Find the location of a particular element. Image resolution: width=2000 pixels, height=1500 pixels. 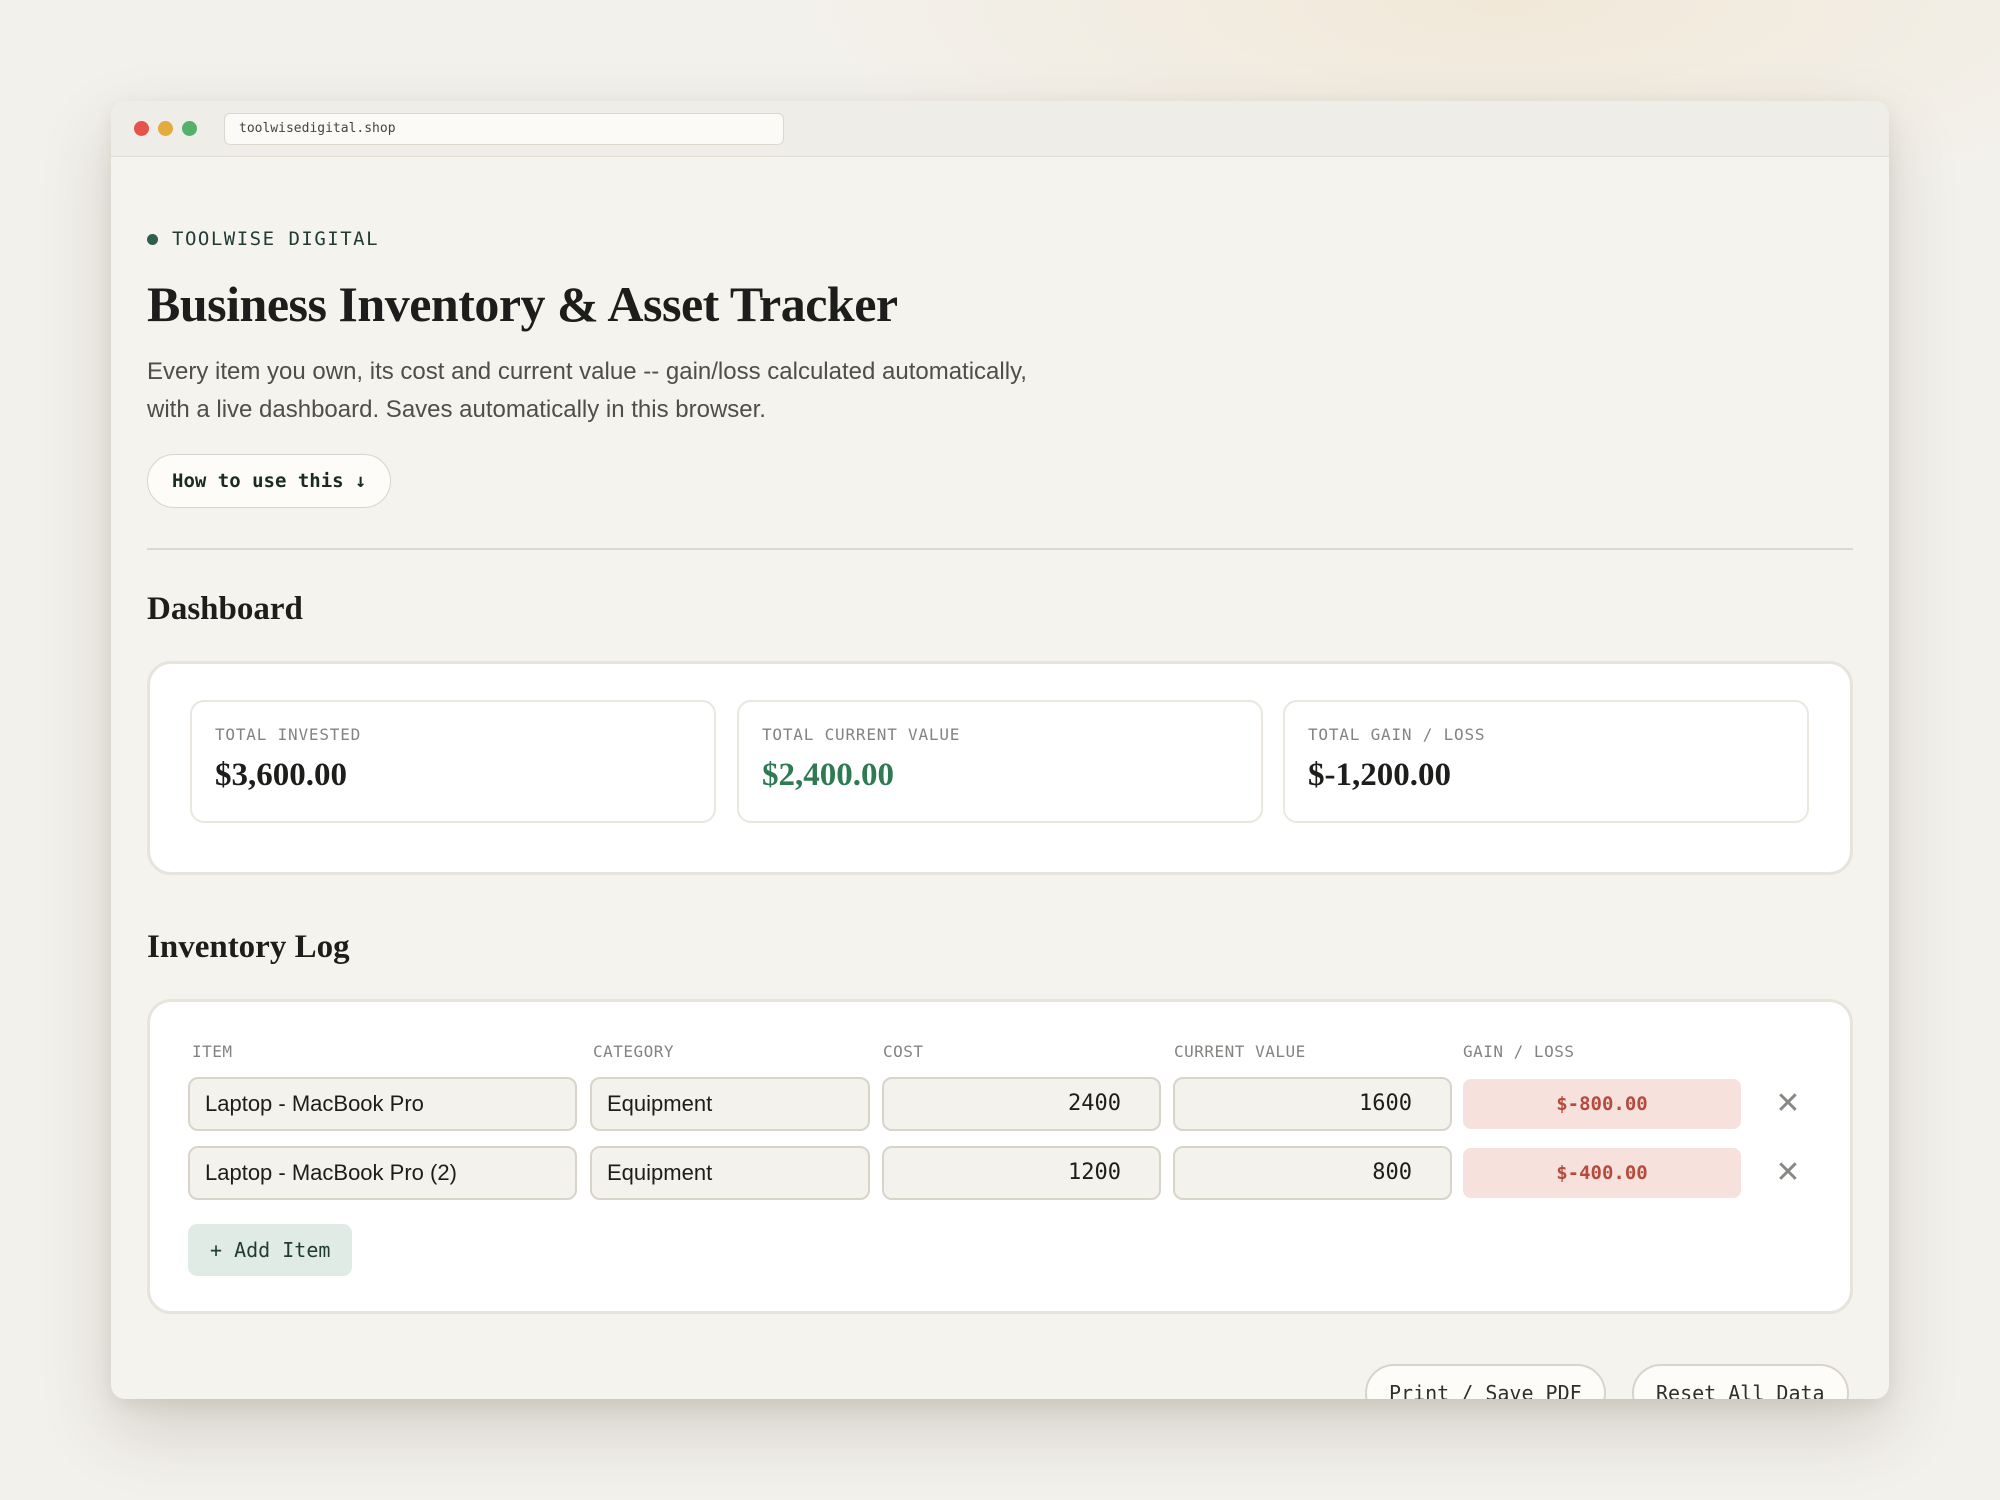

maximize-window-dot is located at coordinates (189, 128).